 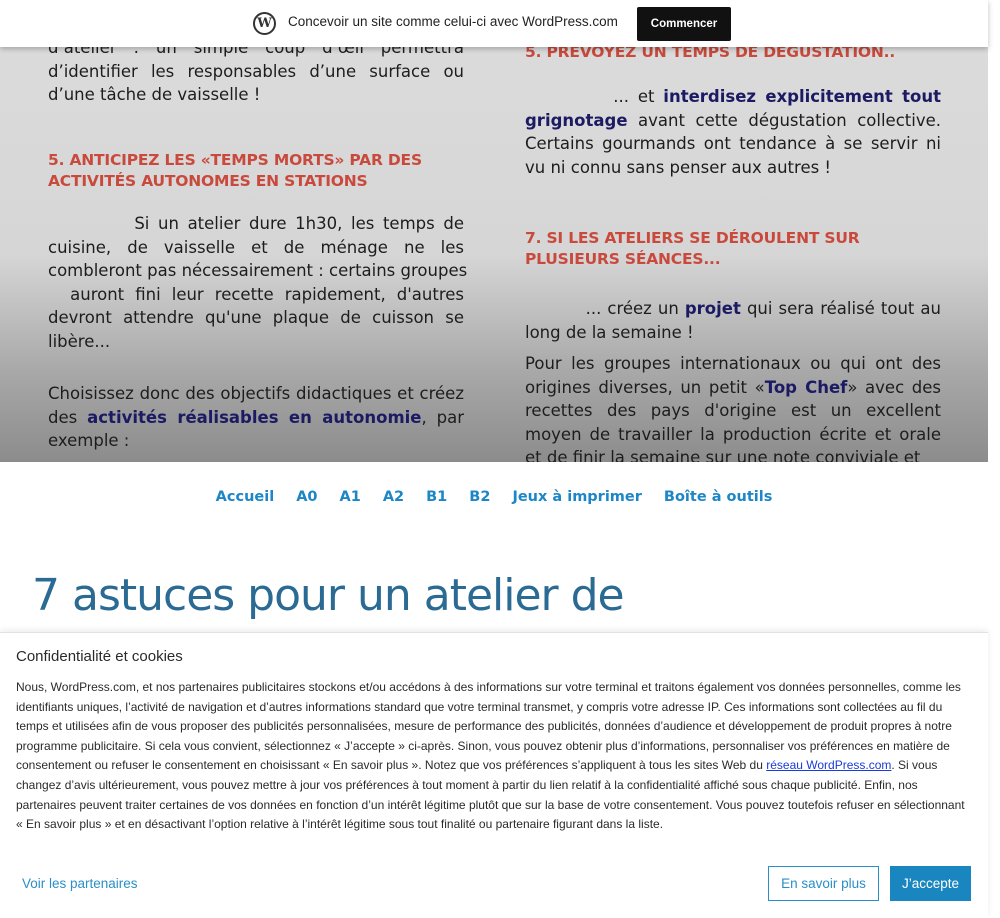 I want to click on text-segment: des, so click(x=68, y=417).